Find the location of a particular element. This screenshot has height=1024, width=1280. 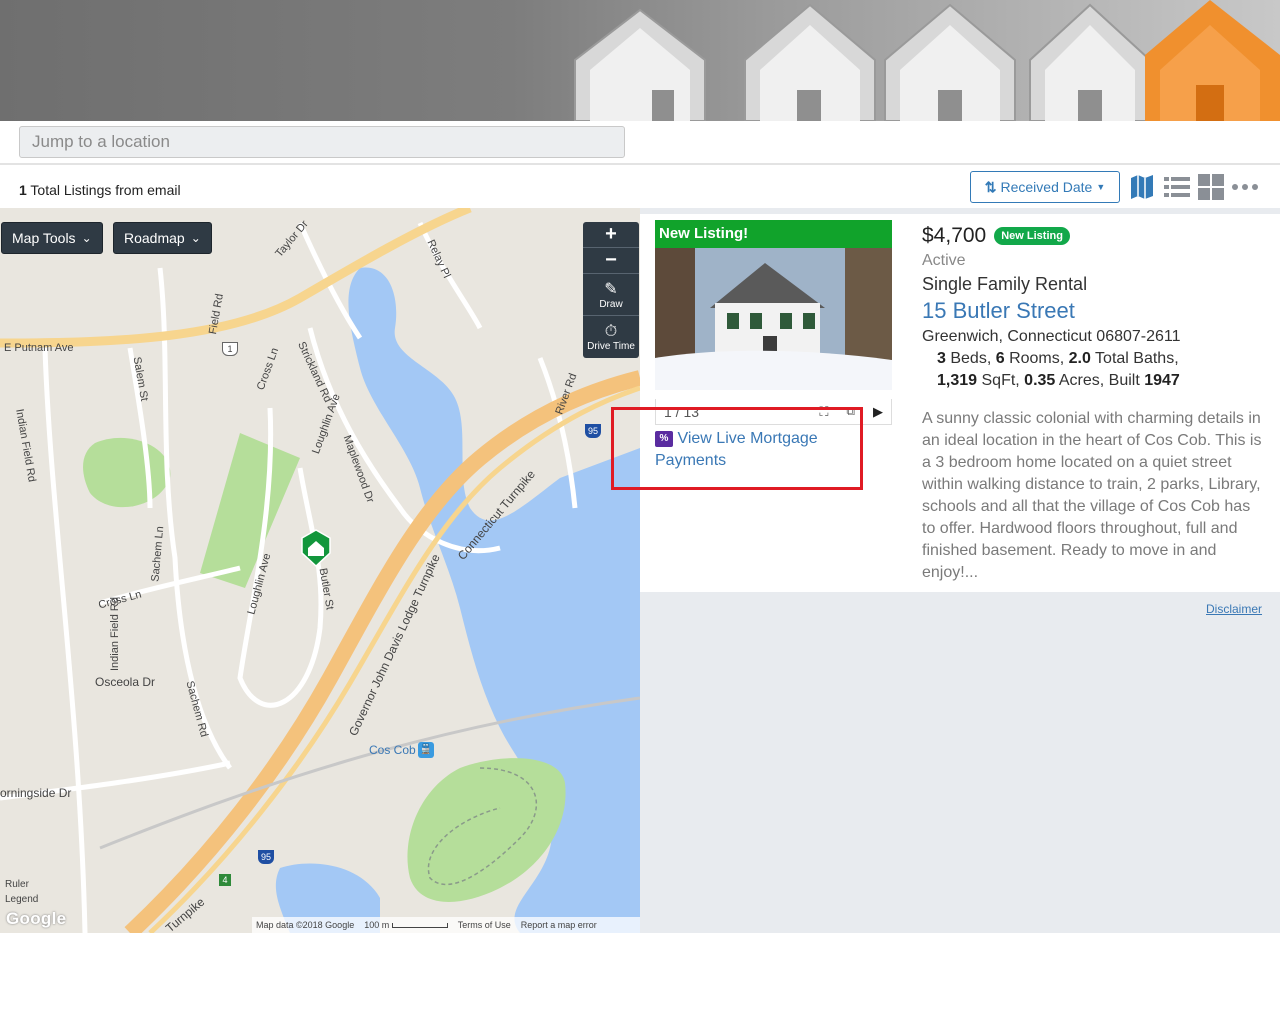

road-label: orningside Dr is located at coordinates (36, 793).